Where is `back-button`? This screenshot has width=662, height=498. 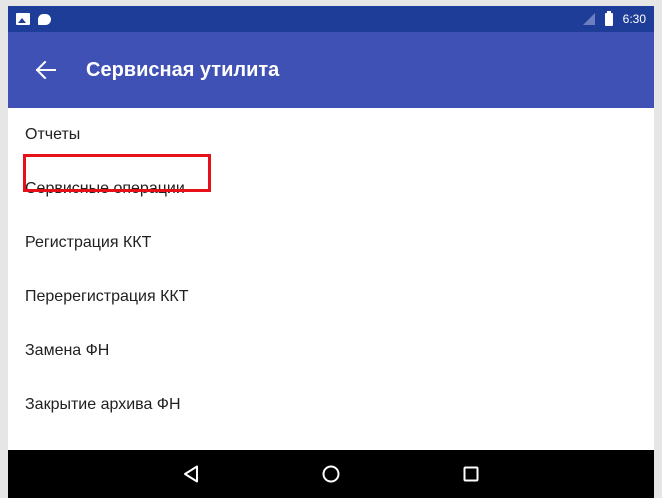 back-button is located at coordinates (46, 70).